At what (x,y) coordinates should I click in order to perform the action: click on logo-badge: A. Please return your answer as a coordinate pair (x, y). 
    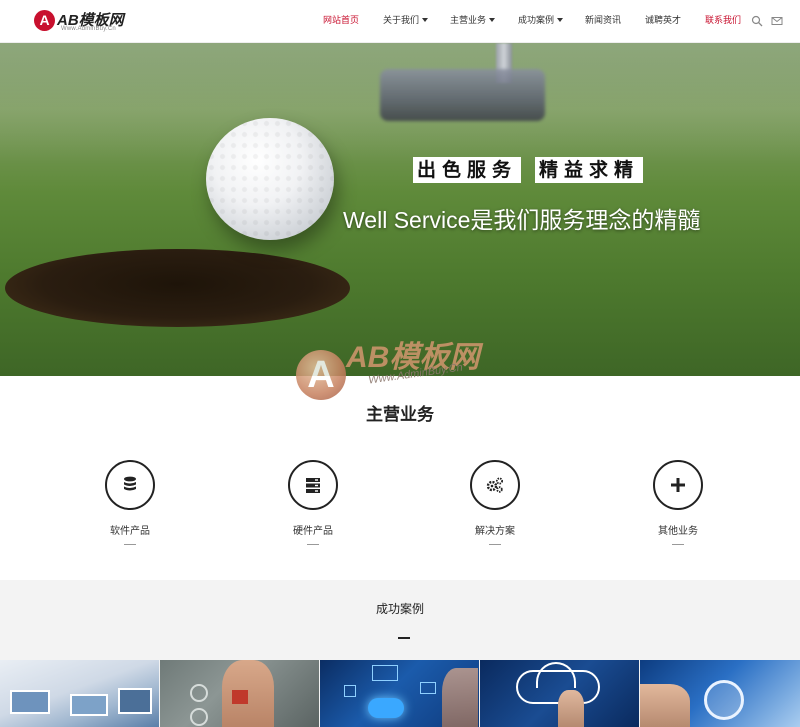
    Looking at the image, I should click on (44, 20).